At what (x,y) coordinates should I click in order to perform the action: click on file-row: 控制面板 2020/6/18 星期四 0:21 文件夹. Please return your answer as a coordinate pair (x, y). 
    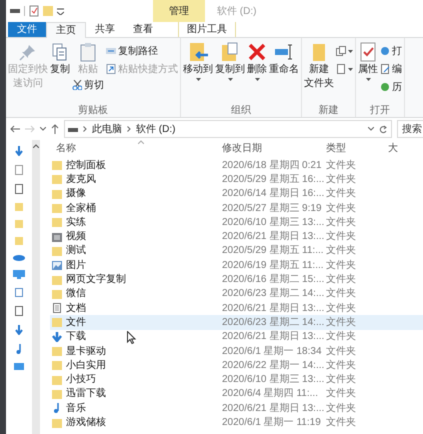
    Looking at the image, I should click on (236, 165).